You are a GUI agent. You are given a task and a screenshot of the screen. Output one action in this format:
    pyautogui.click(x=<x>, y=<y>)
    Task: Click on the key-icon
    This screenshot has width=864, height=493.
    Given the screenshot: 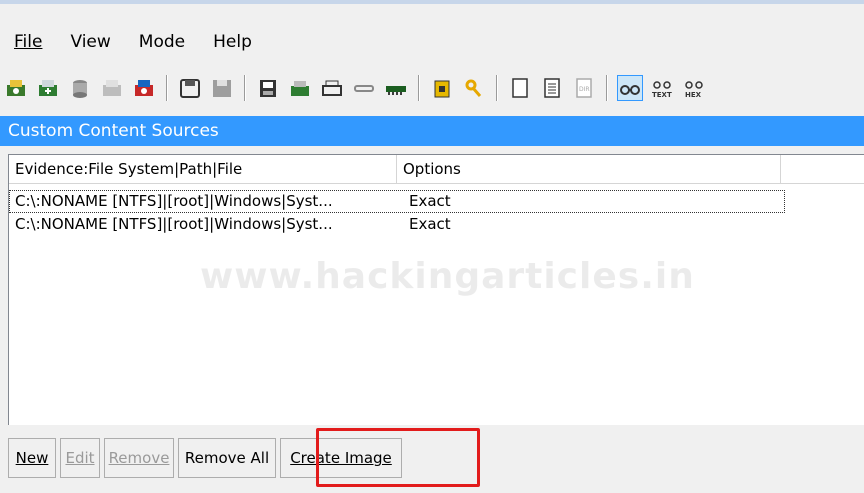 What is the action you would take?
    pyautogui.click(x=474, y=88)
    